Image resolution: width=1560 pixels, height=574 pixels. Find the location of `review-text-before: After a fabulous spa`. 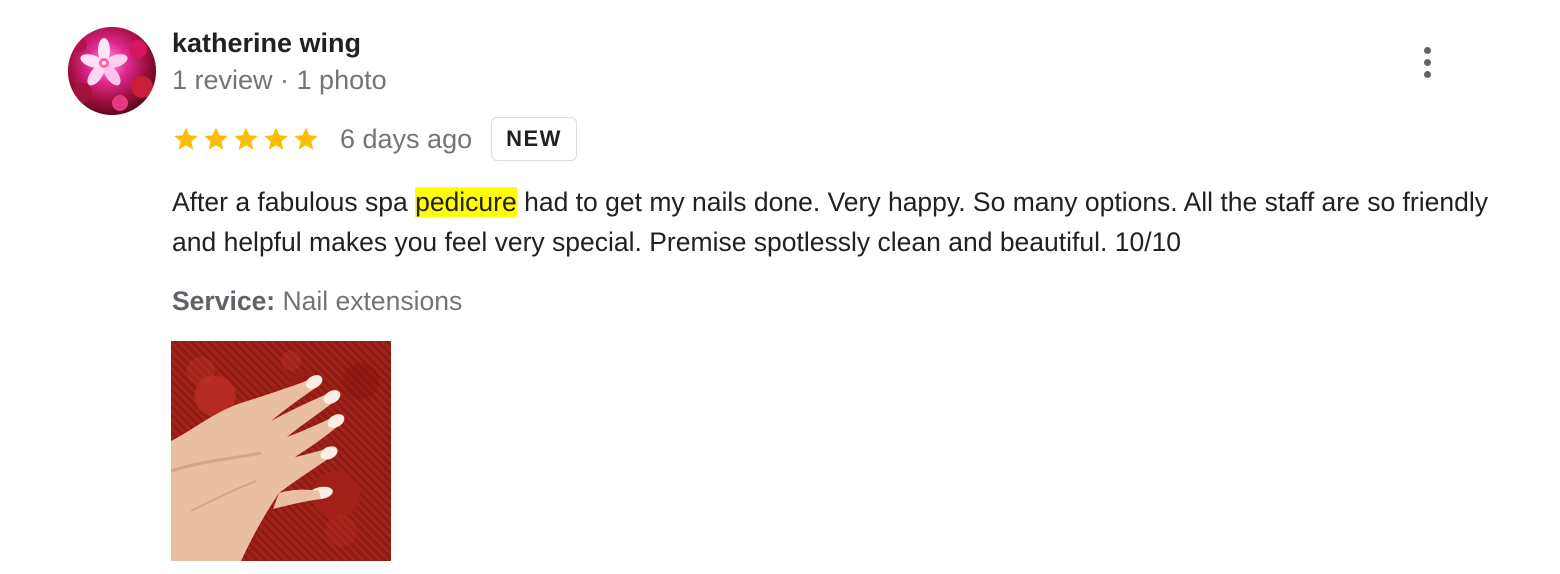

review-text-before: After a fabulous spa is located at coordinates (294, 202).